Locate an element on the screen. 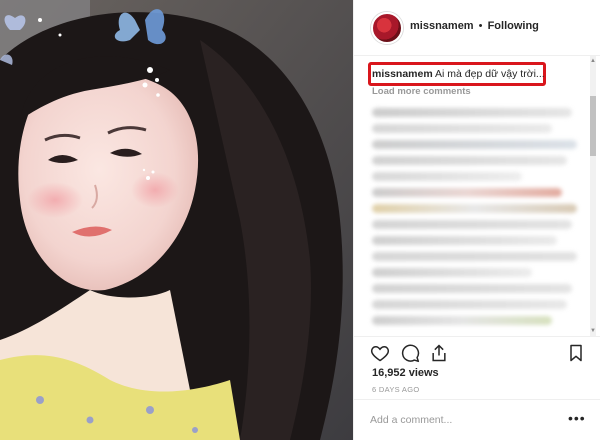 This screenshot has width=600, height=440. add-comment-bar: ••• is located at coordinates (477, 419).